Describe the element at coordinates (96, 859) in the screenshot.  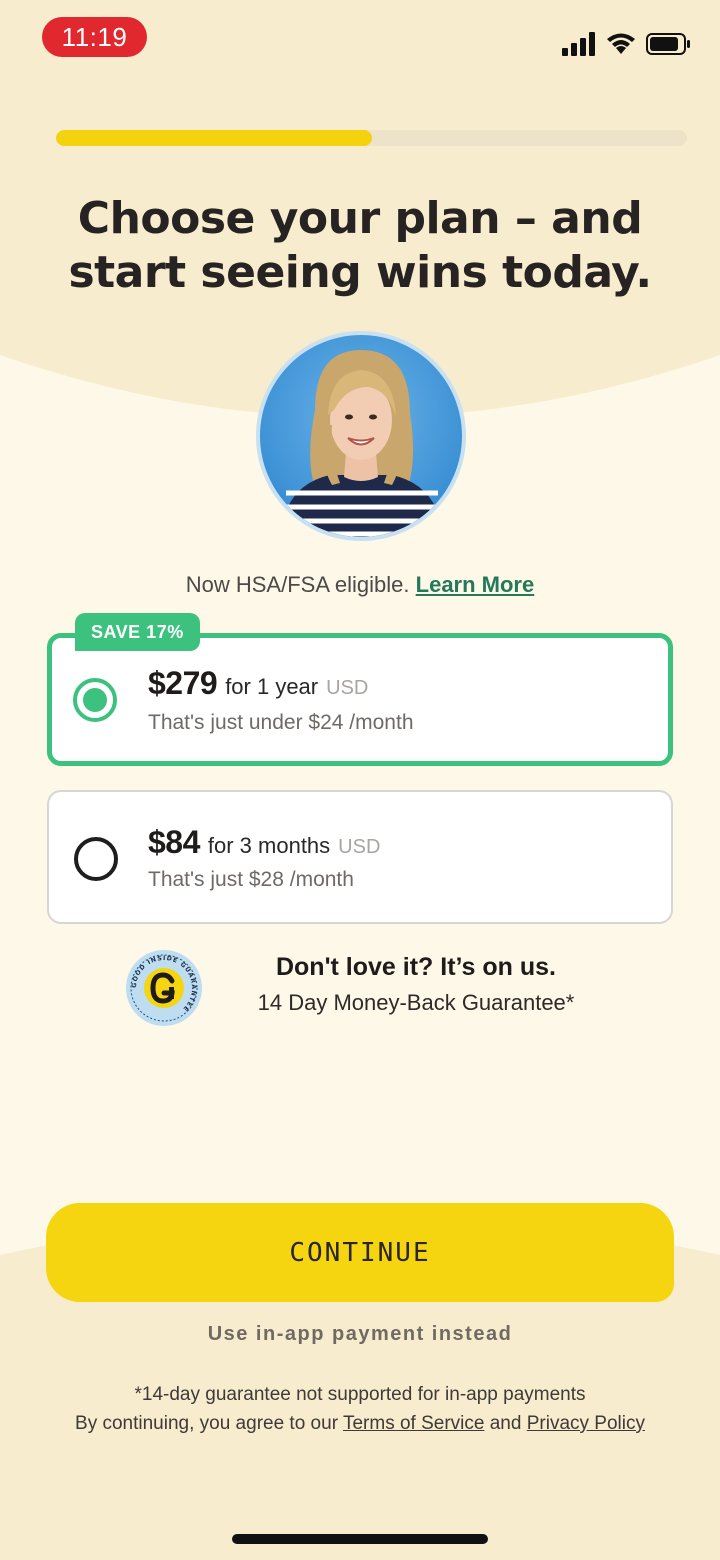
I see `radio-unselected-icon` at that location.